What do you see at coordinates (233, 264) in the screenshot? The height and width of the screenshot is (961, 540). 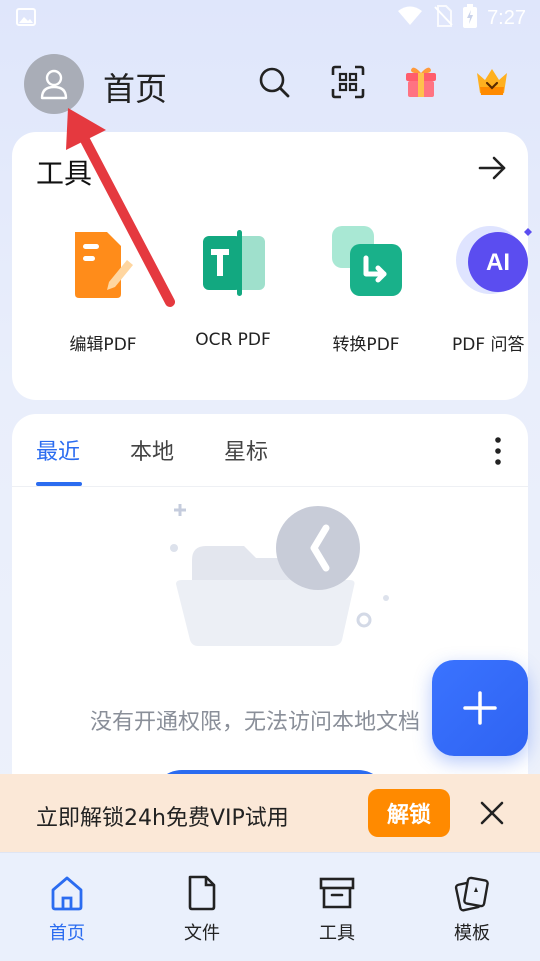 I see `ocr-pdf-icon` at bounding box center [233, 264].